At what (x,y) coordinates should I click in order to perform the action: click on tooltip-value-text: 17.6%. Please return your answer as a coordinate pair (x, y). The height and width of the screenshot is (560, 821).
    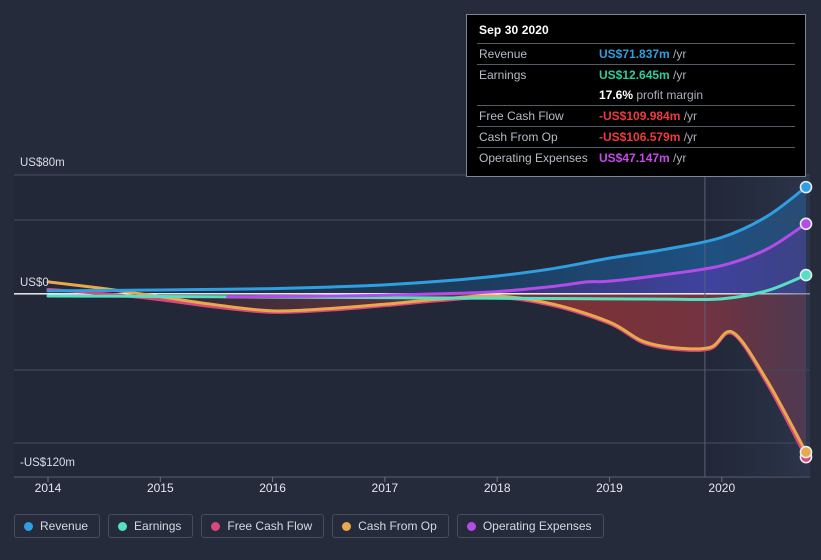
    Looking at the image, I should click on (616, 95).